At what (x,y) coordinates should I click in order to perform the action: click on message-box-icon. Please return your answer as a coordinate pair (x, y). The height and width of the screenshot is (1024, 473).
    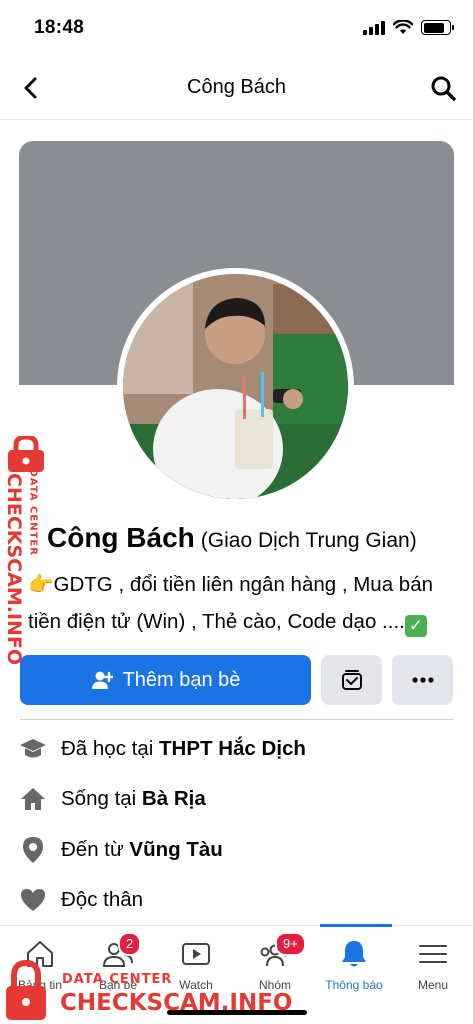
    Looking at the image, I should click on (351, 680).